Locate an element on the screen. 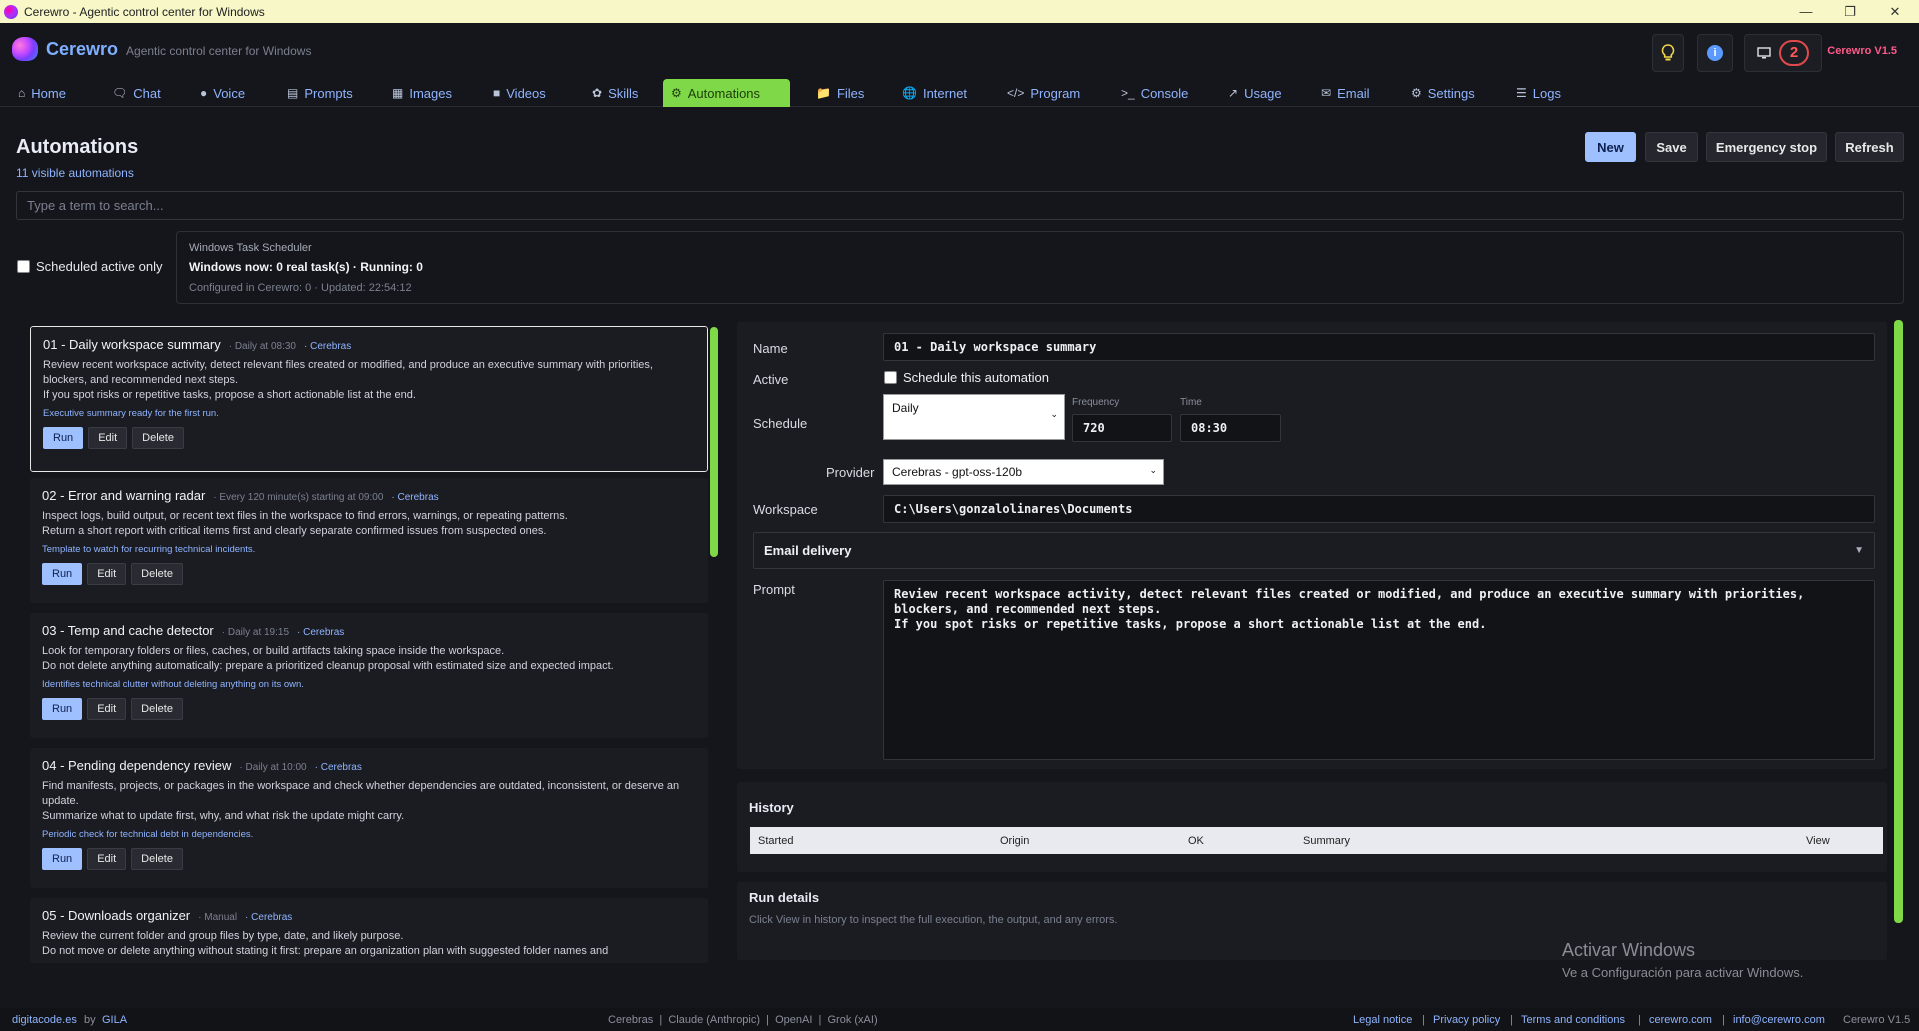  refresh-button: Refresh is located at coordinates (1869, 147).